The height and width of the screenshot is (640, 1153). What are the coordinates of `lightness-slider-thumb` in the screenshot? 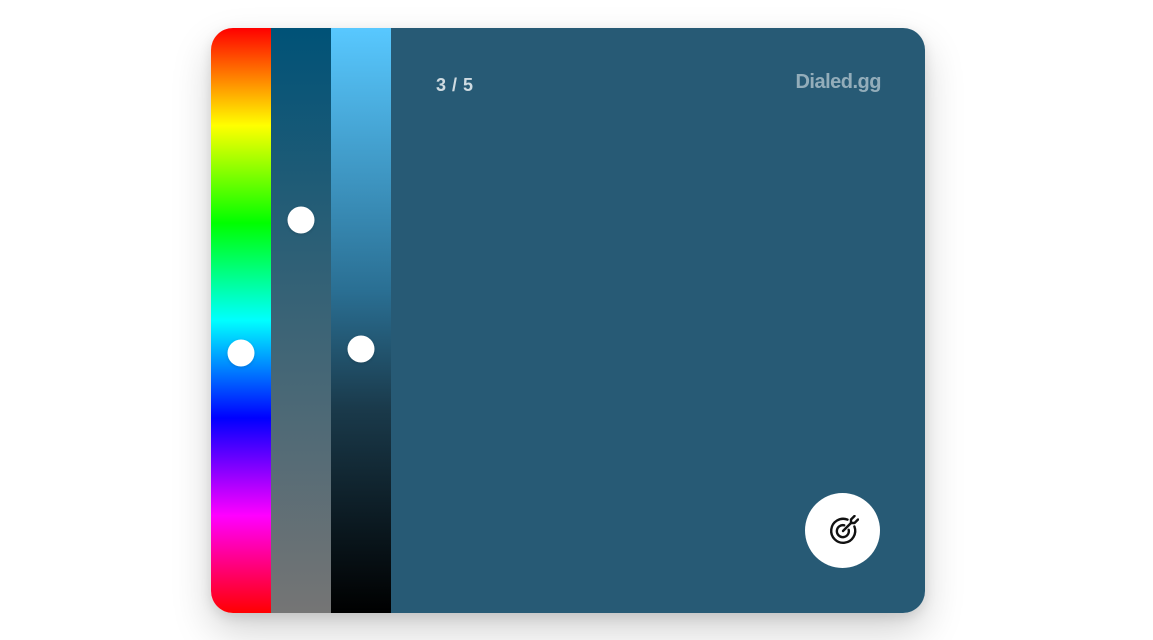 It's located at (361, 349).